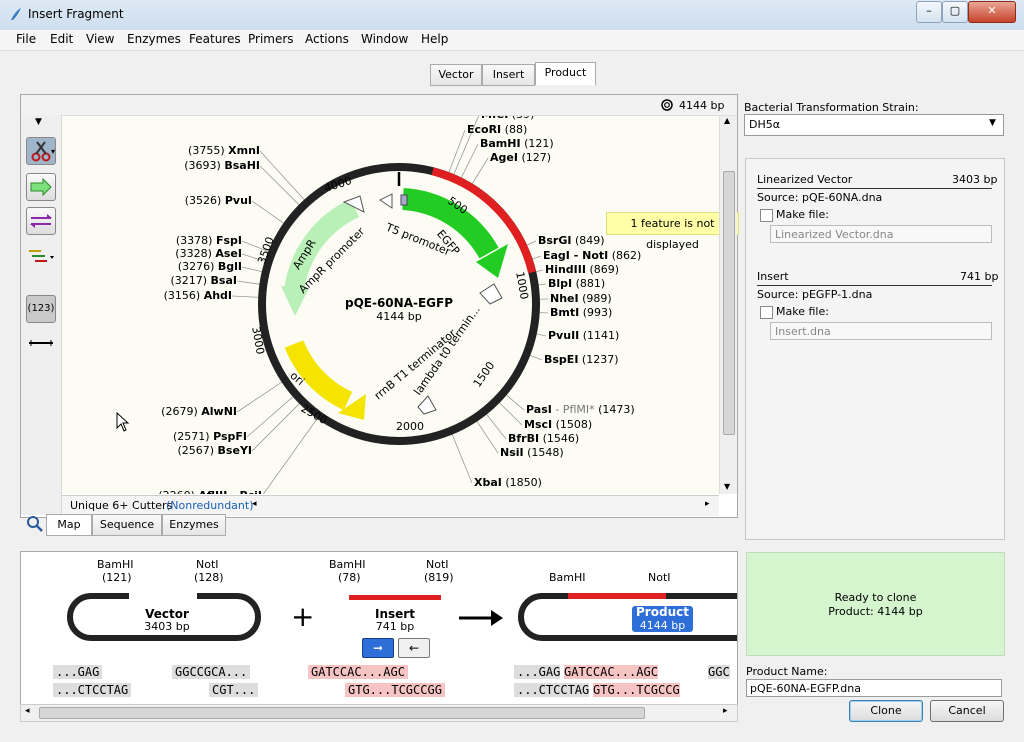 The width and height of the screenshot is (1024, 742). Describe the element at coordinates (576, 283) in the screenshot. I see `enzyme-site-right-7: BlpI (881)` at that location.